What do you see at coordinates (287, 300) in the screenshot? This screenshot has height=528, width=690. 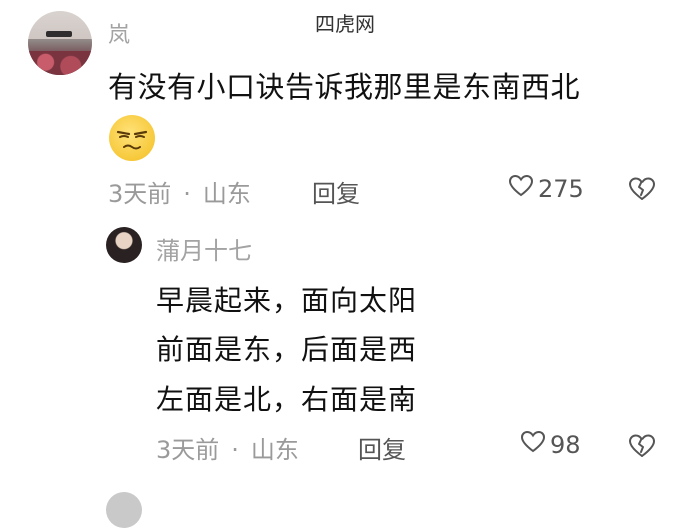 I see `reply-text-line-1: 早晨起来，面向太阳` at bounding box center [287, 300].